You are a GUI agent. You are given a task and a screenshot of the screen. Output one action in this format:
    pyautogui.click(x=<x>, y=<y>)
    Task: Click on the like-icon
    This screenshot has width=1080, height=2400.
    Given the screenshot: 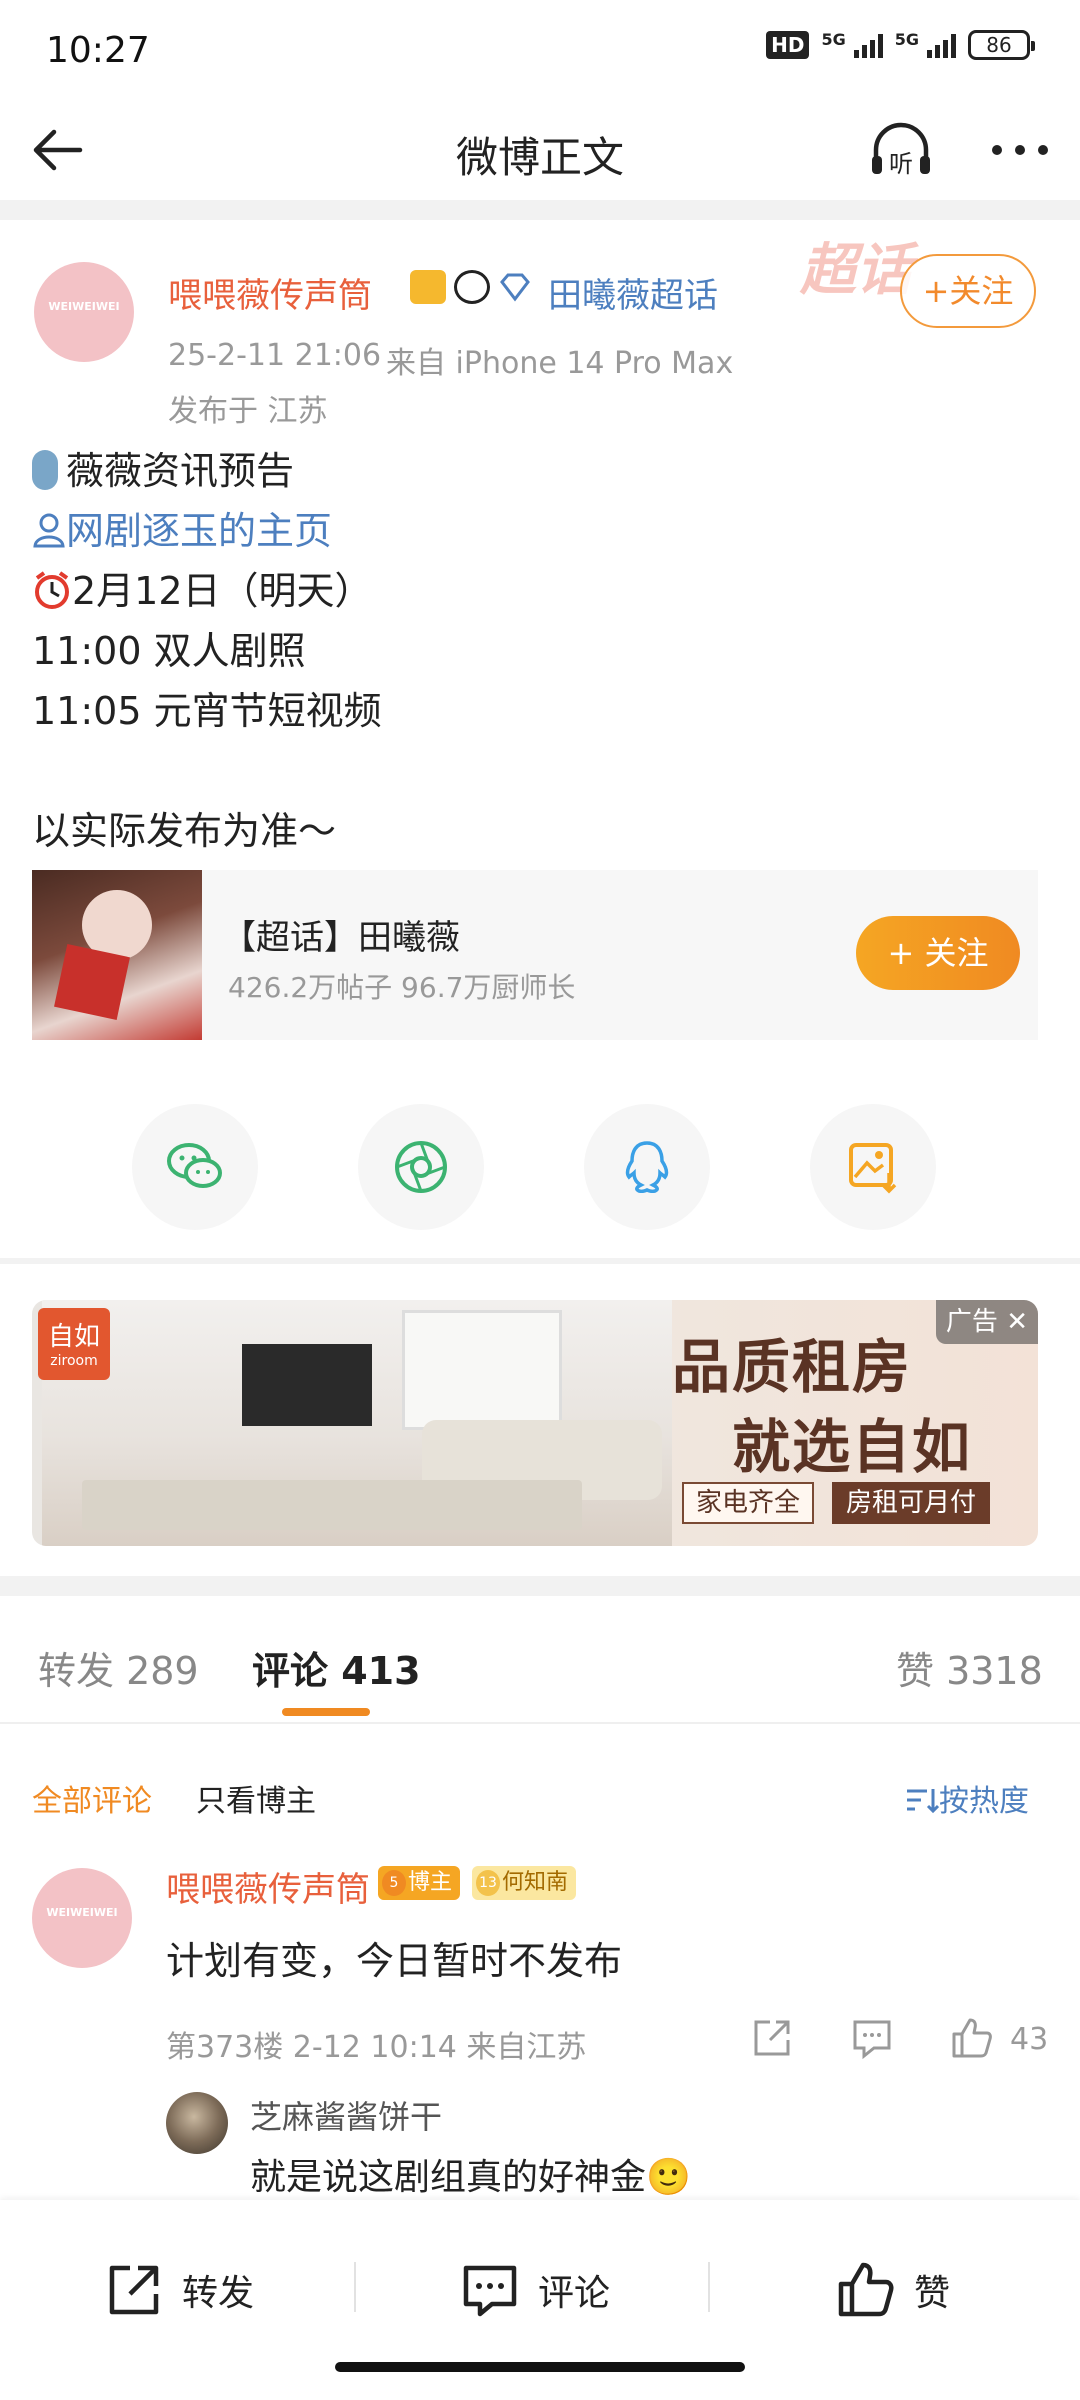 What is the action you would take?
    pyautogui.click(x=866, y=2289)
    